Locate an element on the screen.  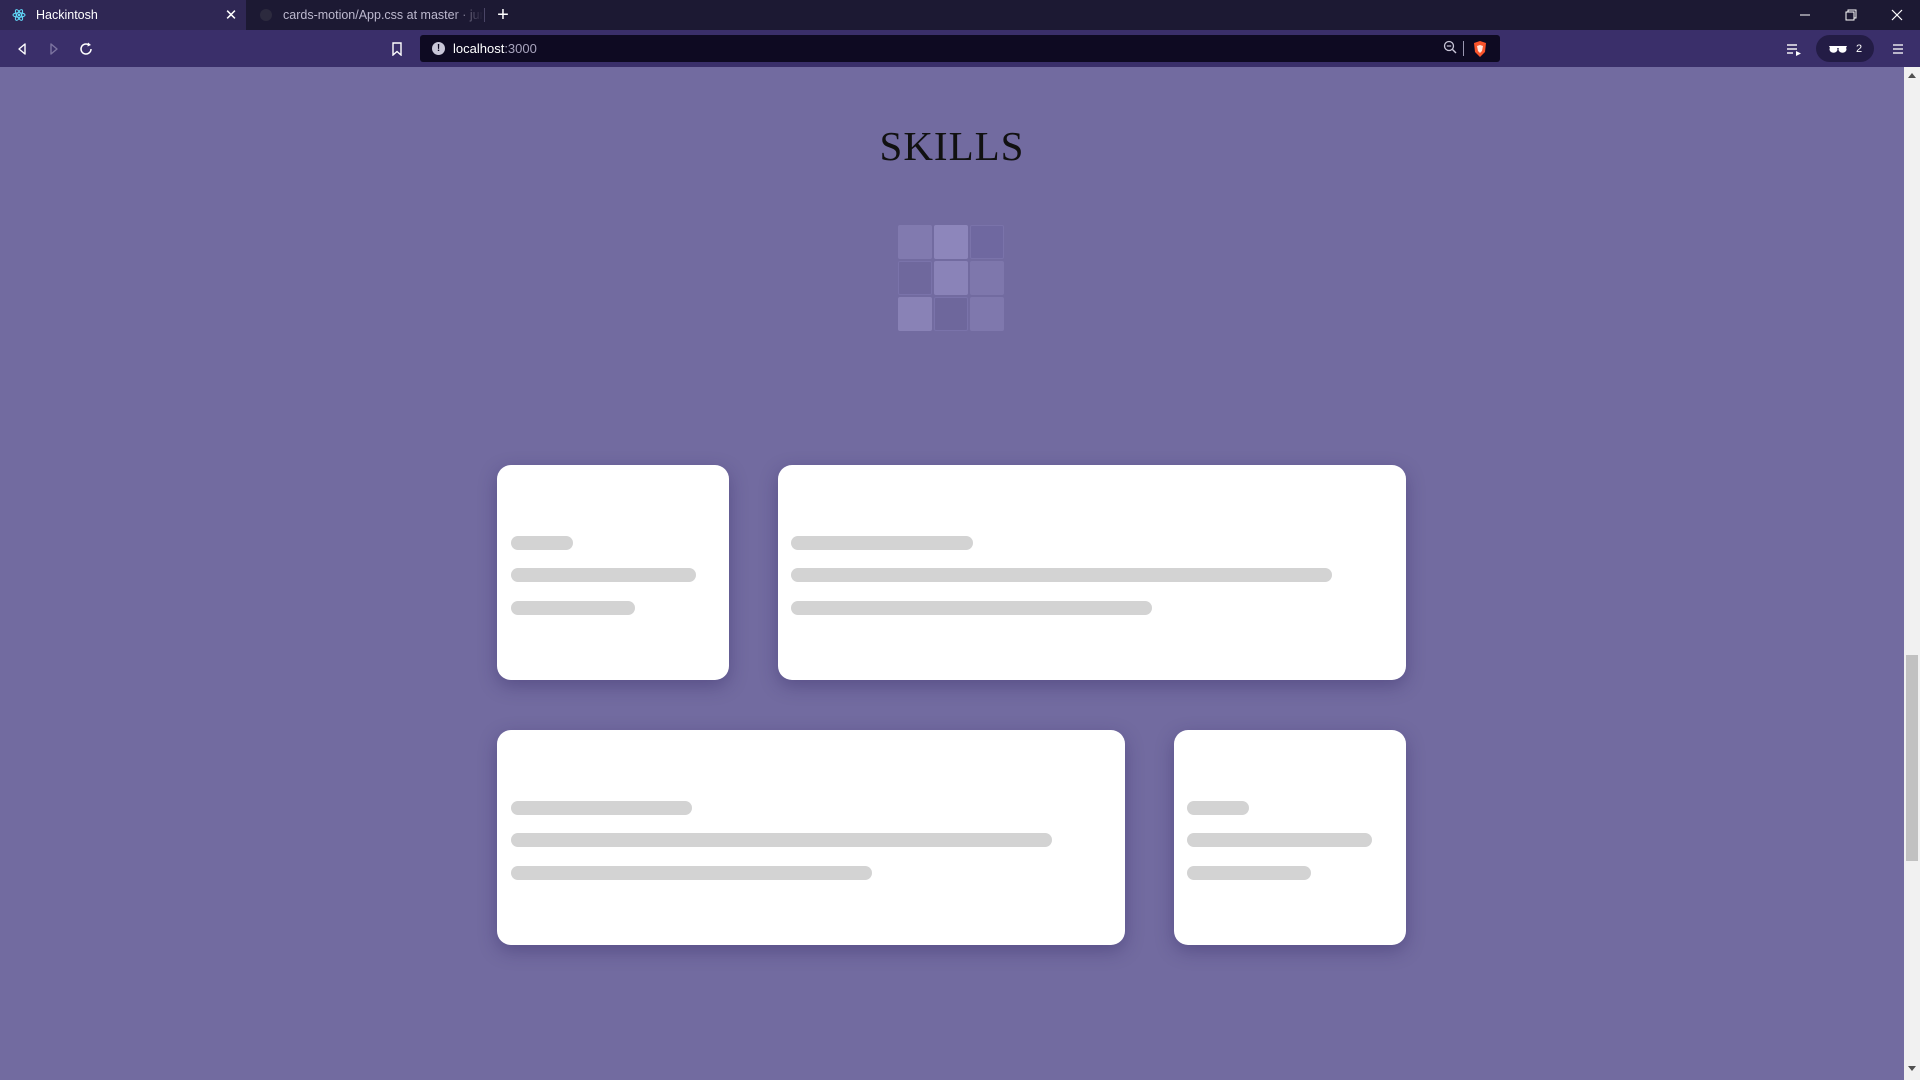
scrollbar-track is located at coordinates (1912, 573).